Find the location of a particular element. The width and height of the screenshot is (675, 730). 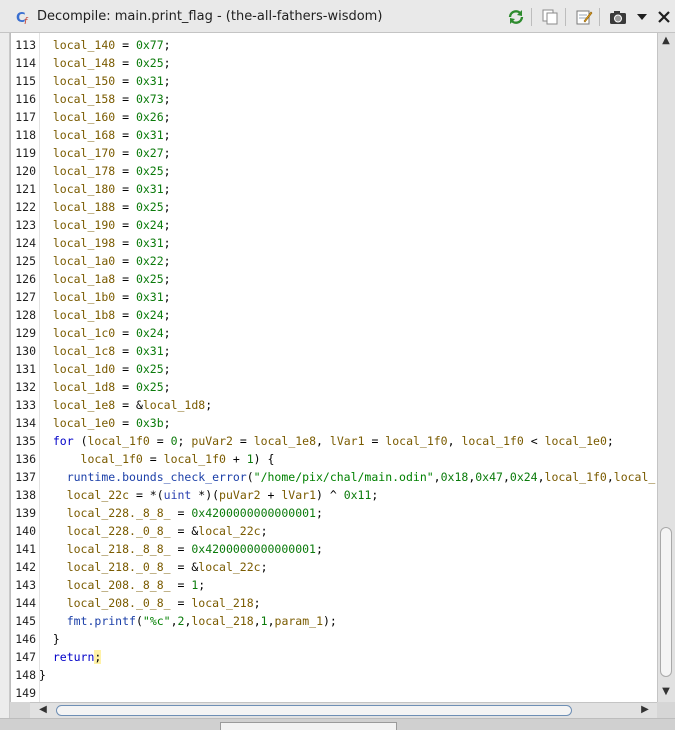

code-token: local_1d0 is located at coordinates (84, 369).